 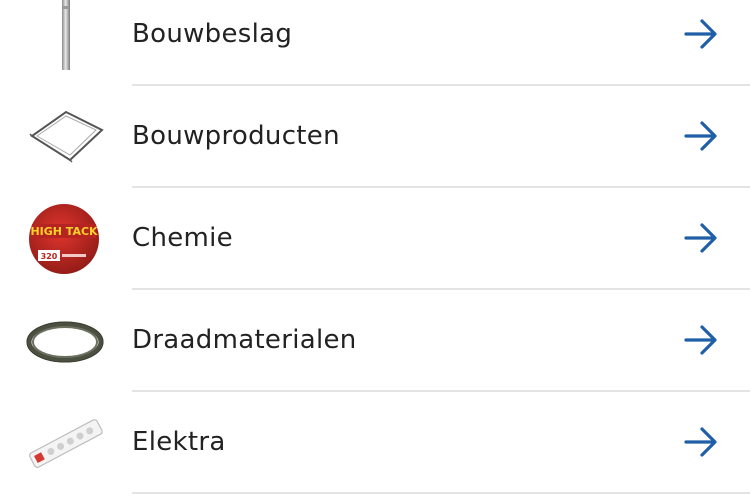 I want to click on category-label: Chemie, so click(x=182, y=238).